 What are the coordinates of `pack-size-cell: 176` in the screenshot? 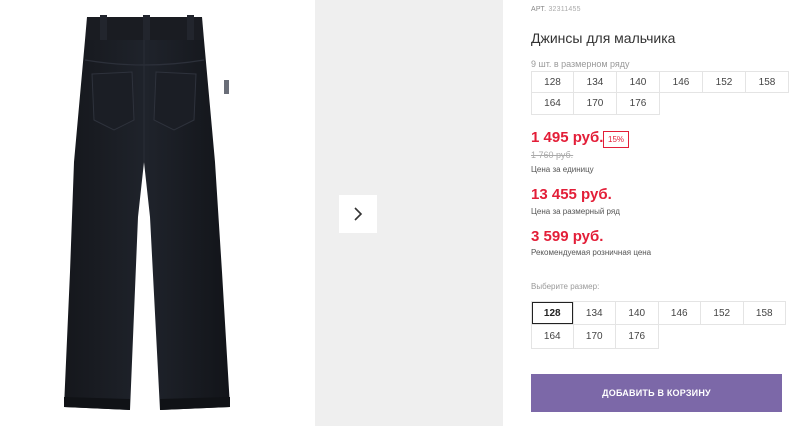 It's located at (638, 104).